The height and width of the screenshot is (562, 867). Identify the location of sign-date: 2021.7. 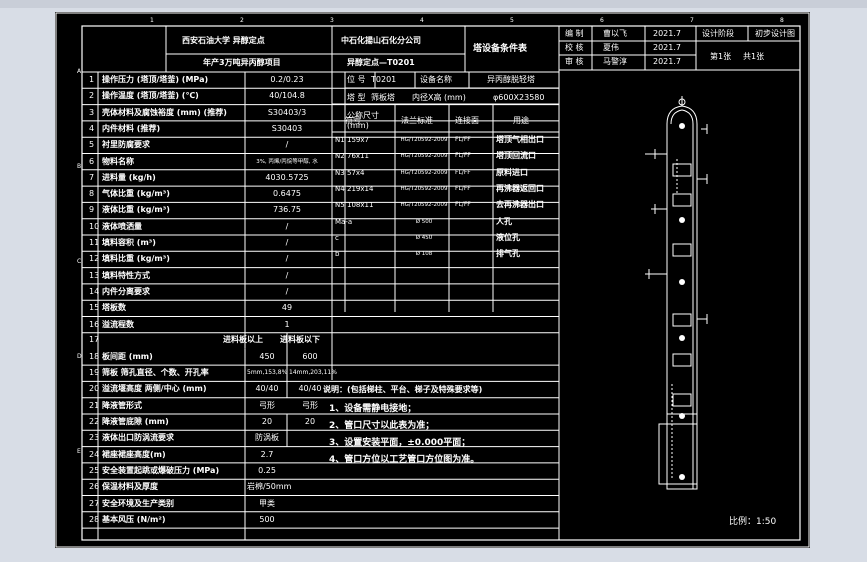
(667, 47).